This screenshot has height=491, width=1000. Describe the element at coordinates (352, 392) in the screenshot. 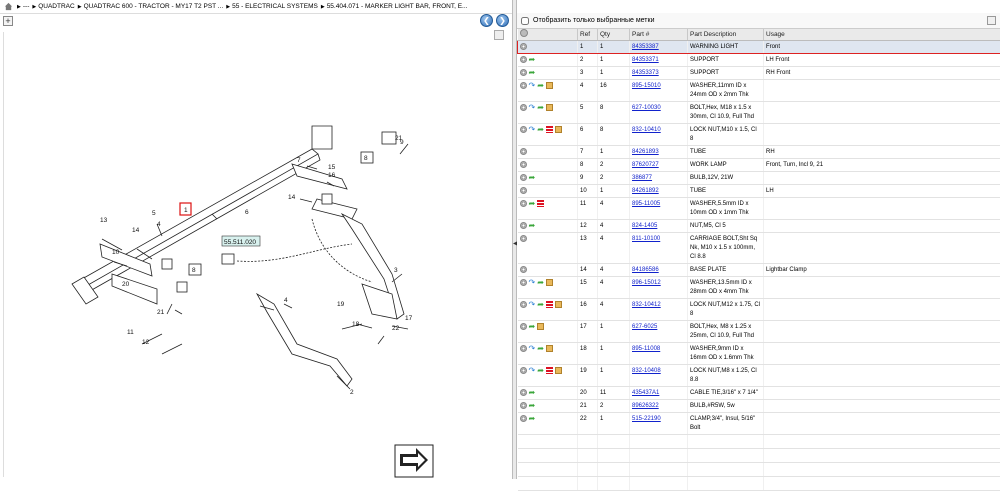

I see `diagram-callout-2: 2` at that location.